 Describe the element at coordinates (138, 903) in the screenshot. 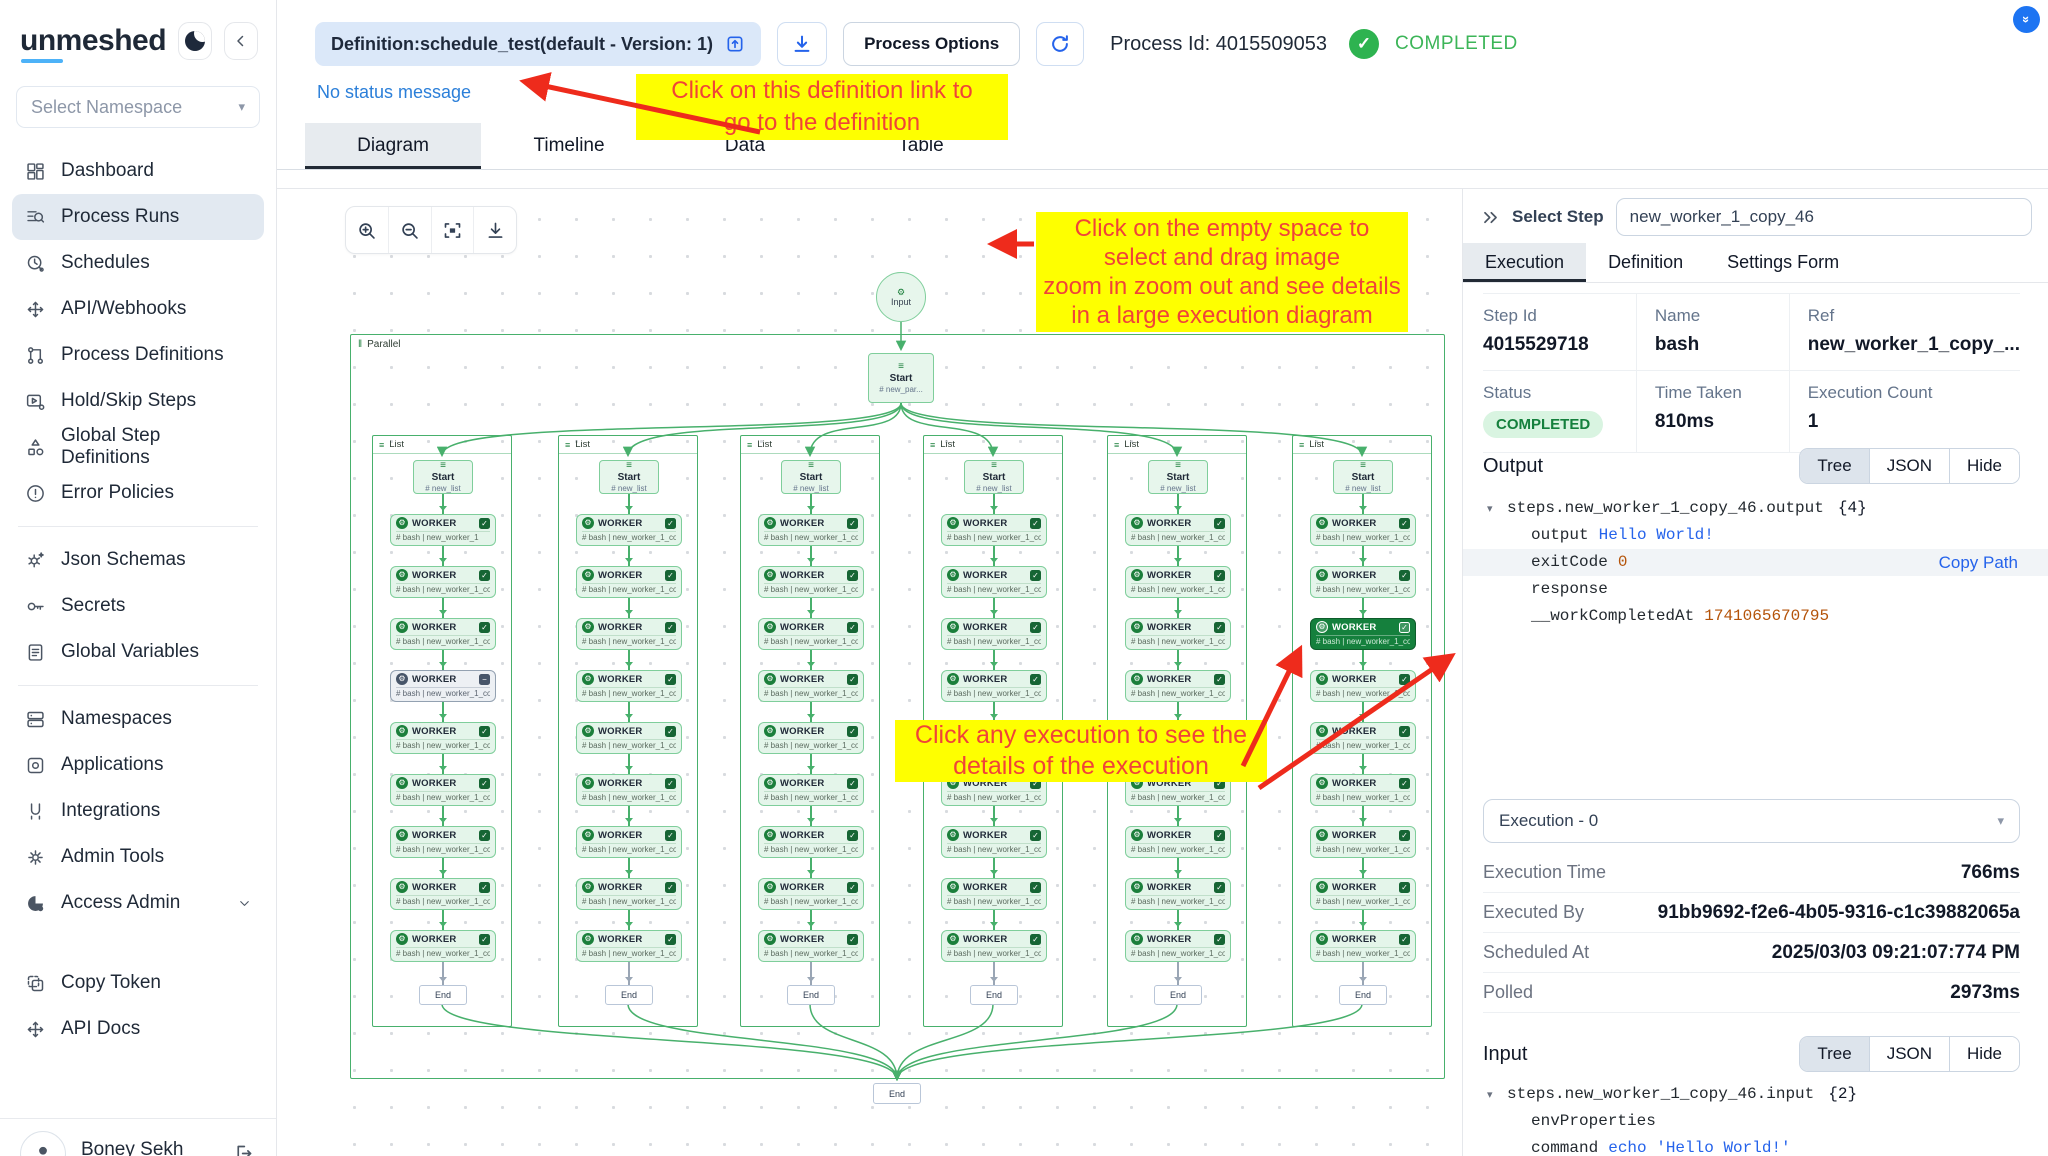

I see `sidebar-item-access-admin: Access Admin` at that location.